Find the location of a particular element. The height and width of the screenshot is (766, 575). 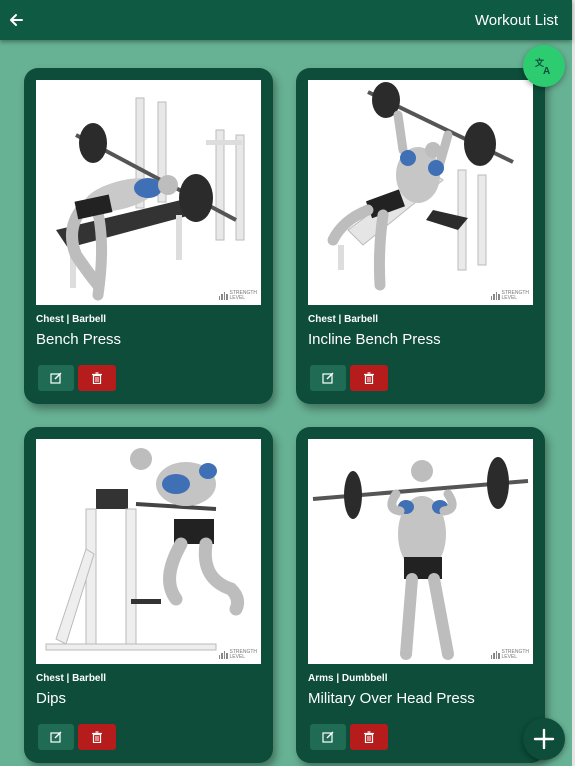

exercise-name: Dips is located at coordinates (51, 698).